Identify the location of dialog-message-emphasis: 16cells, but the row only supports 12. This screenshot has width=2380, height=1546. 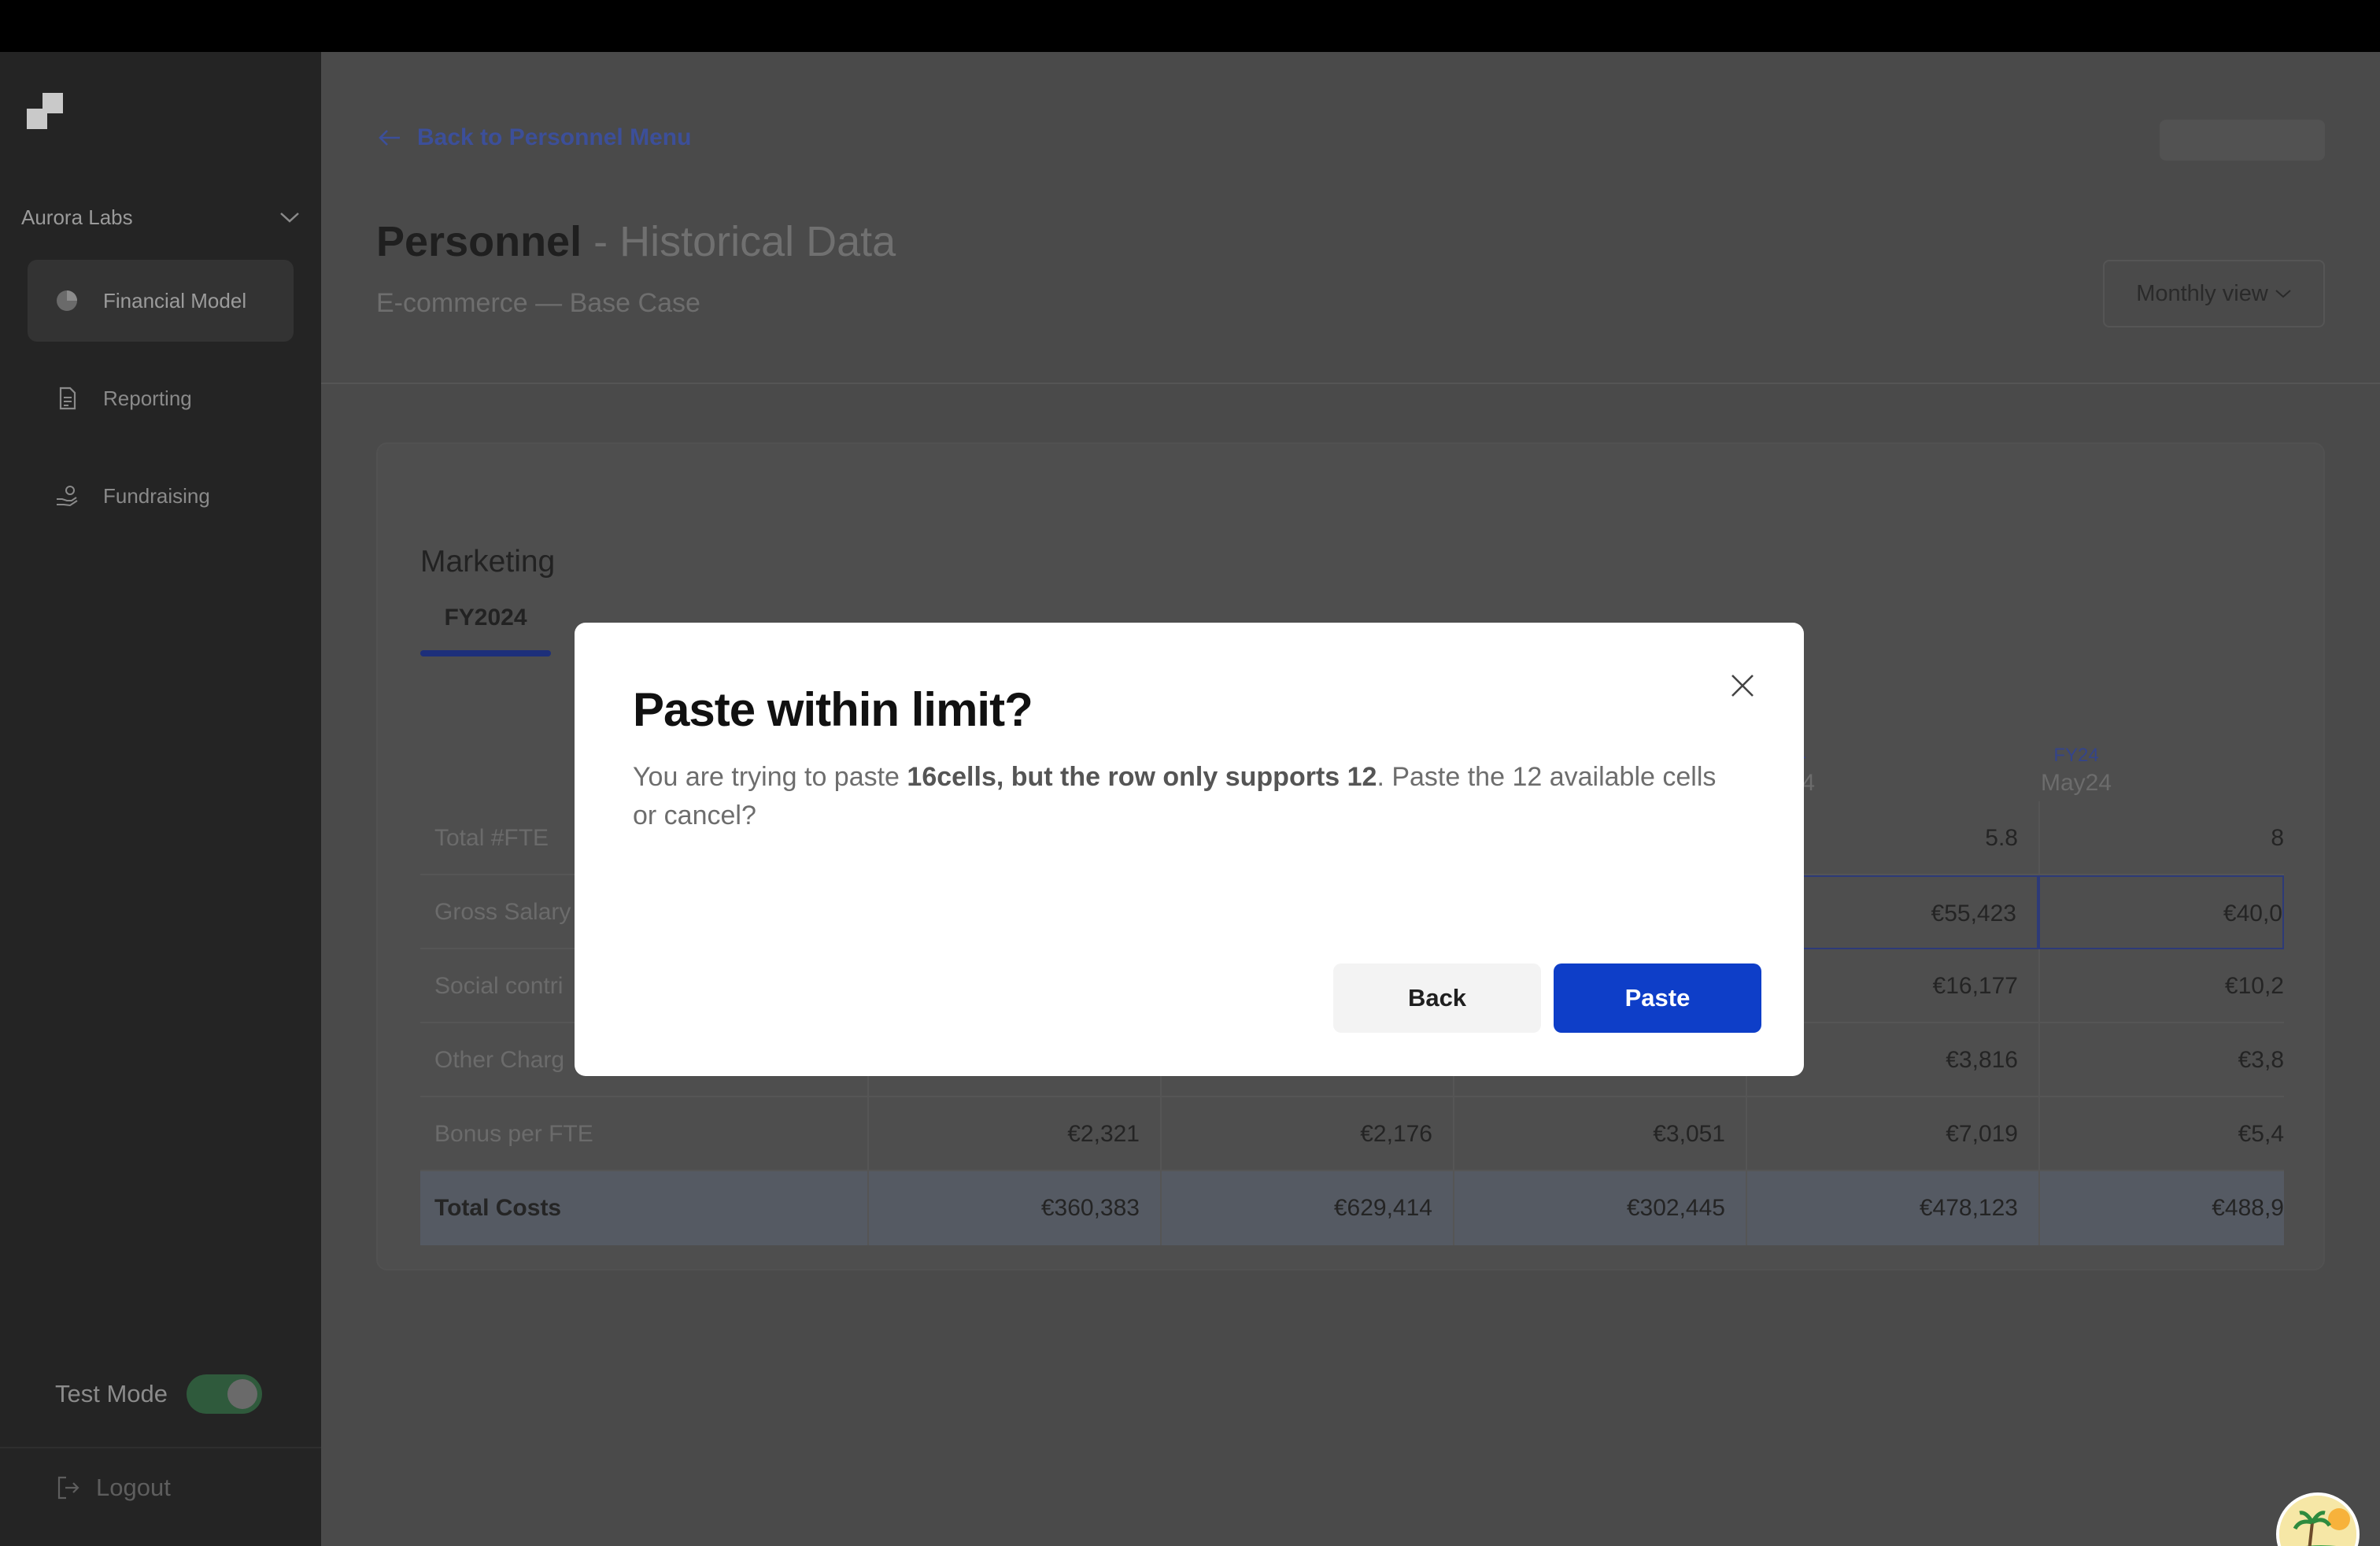
(1142, 777).